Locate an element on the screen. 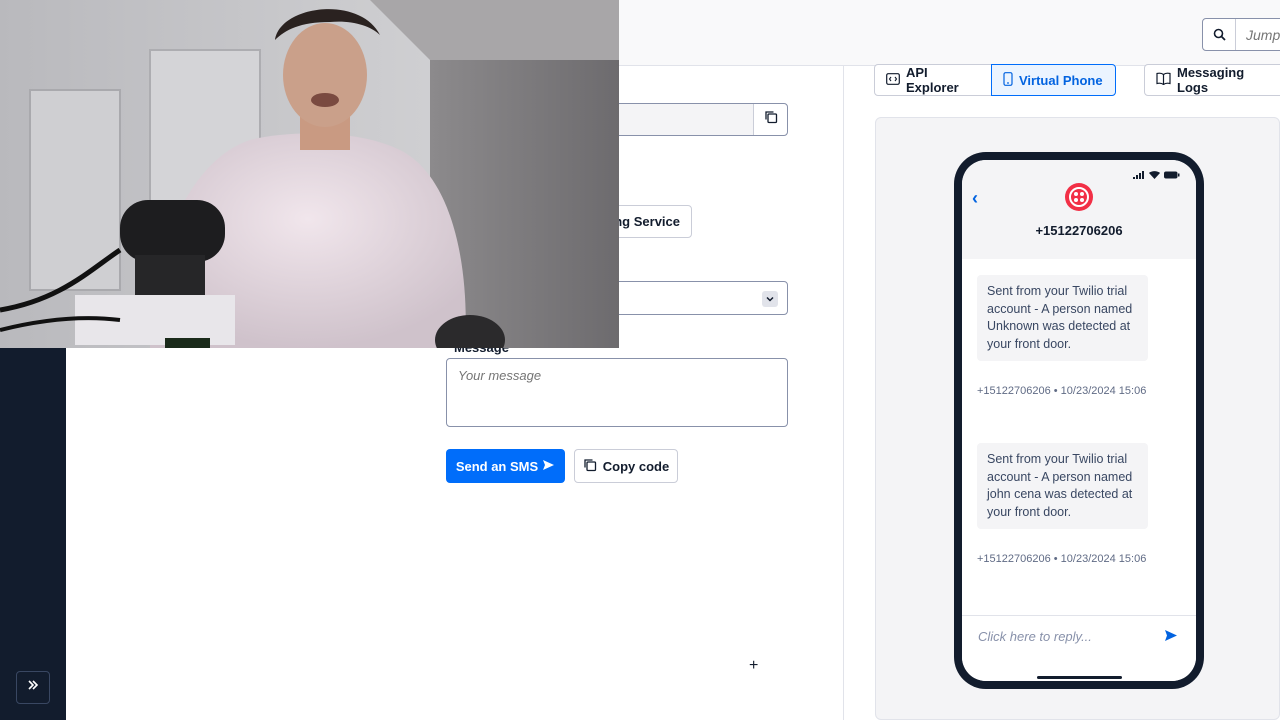  expand-sidebar-button is located at coordinates (33, 687).